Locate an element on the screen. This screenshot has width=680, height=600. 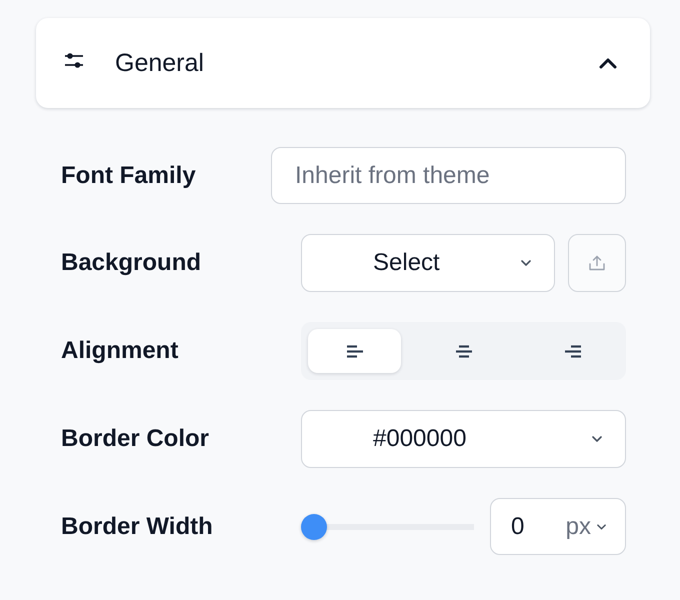
field-label: Font Family is located at coordinates (129, 176).